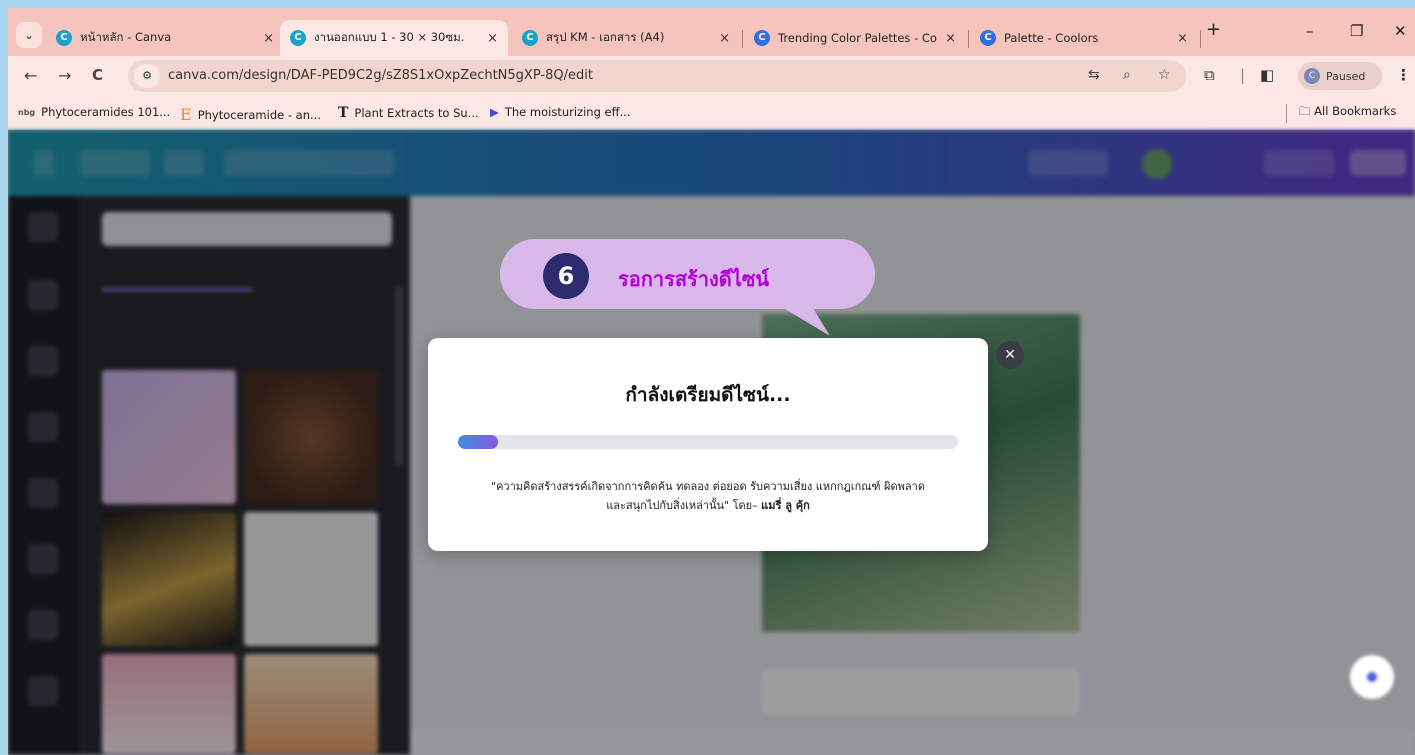 The width and height of the screenshot is (1415, 755). I want to click on site-info-icon: ⚙, so click(147, 76).